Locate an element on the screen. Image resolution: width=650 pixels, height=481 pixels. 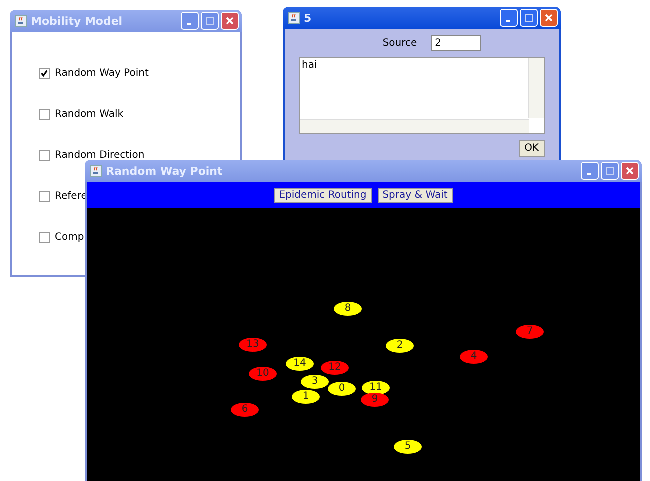
node: 4 is located at coordinates (474, 357).